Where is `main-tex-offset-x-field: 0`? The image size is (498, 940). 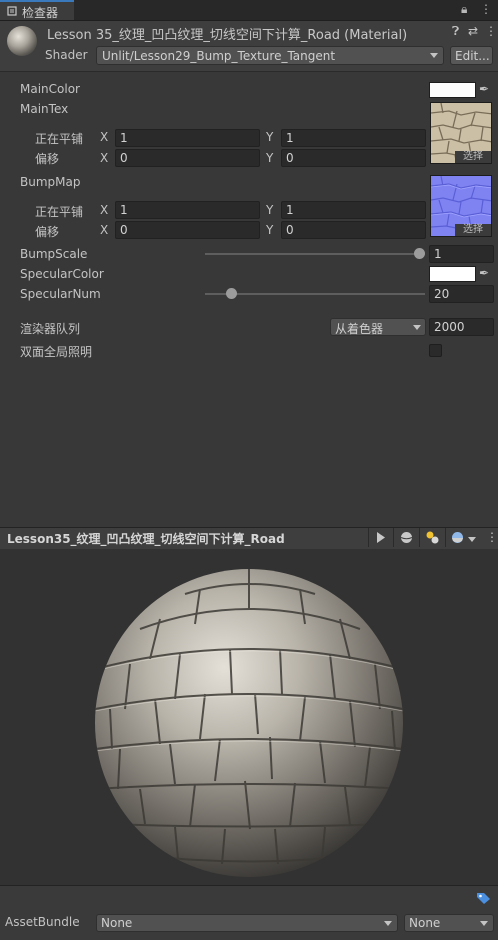 main-tex-offset-x-field: 0 is located at coordinates (187, 158).